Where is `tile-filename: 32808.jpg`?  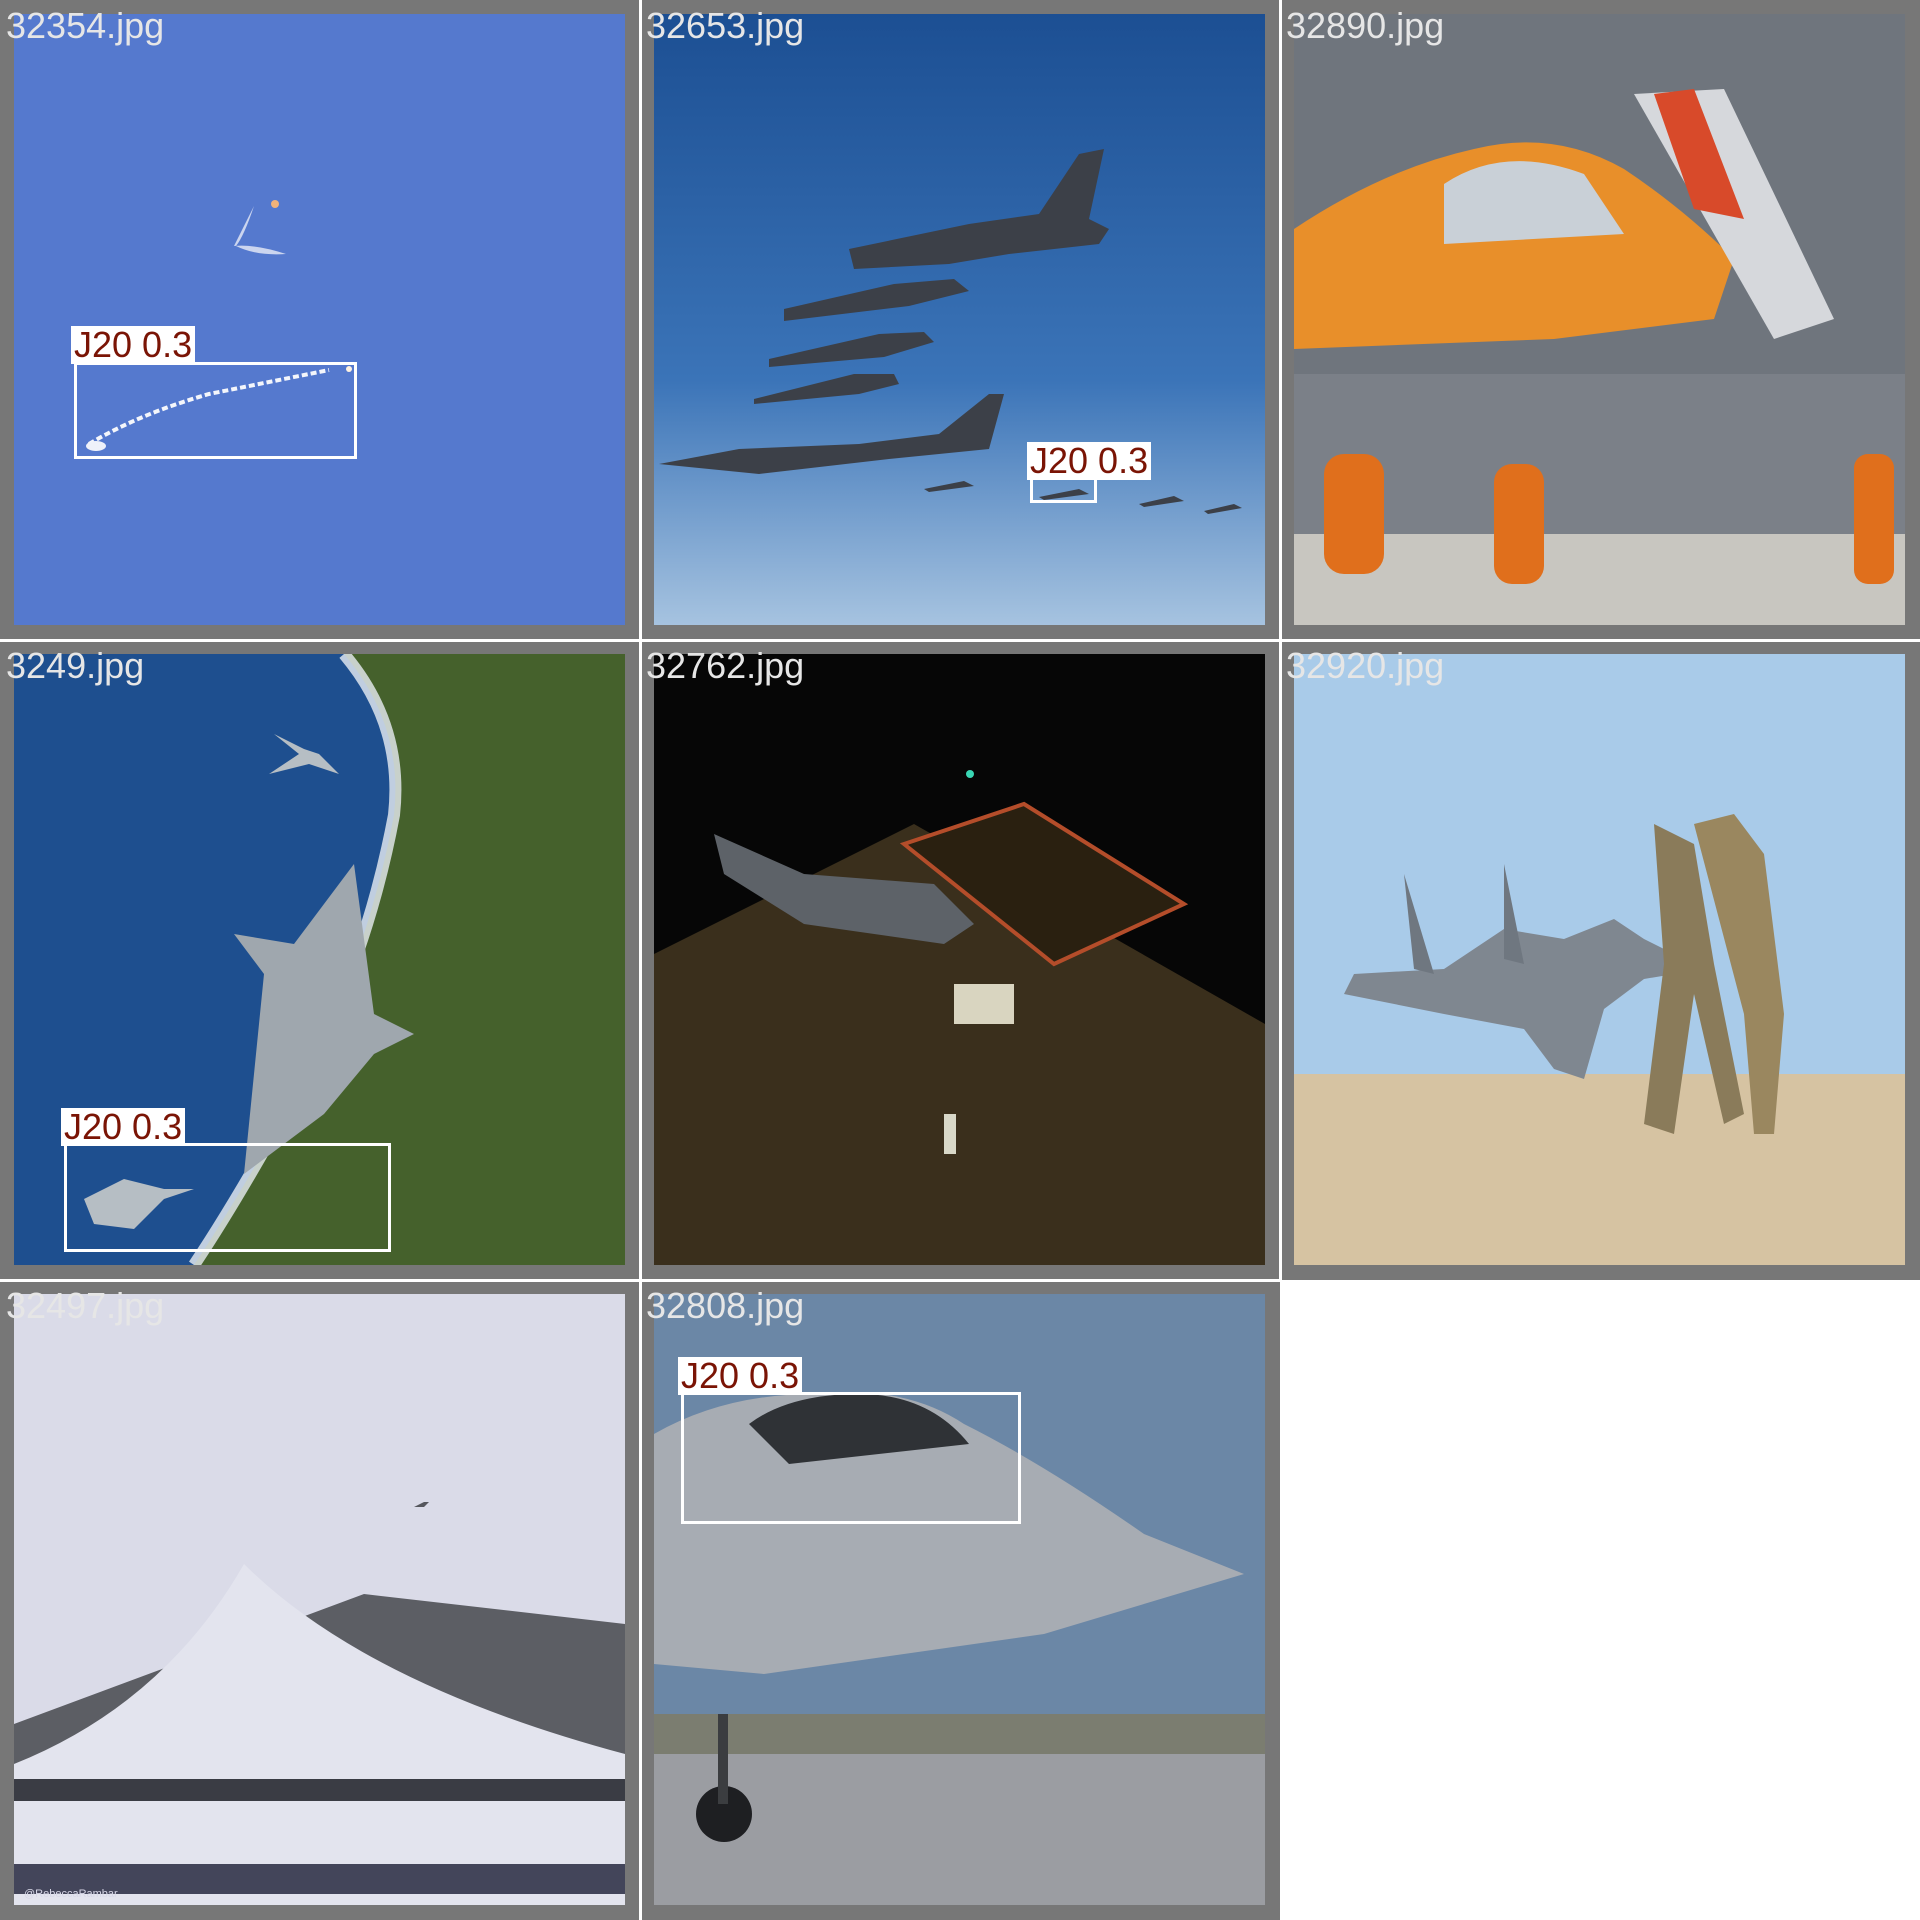
tile-filename: 32808.jpg is located at coordinates (725, 1305).